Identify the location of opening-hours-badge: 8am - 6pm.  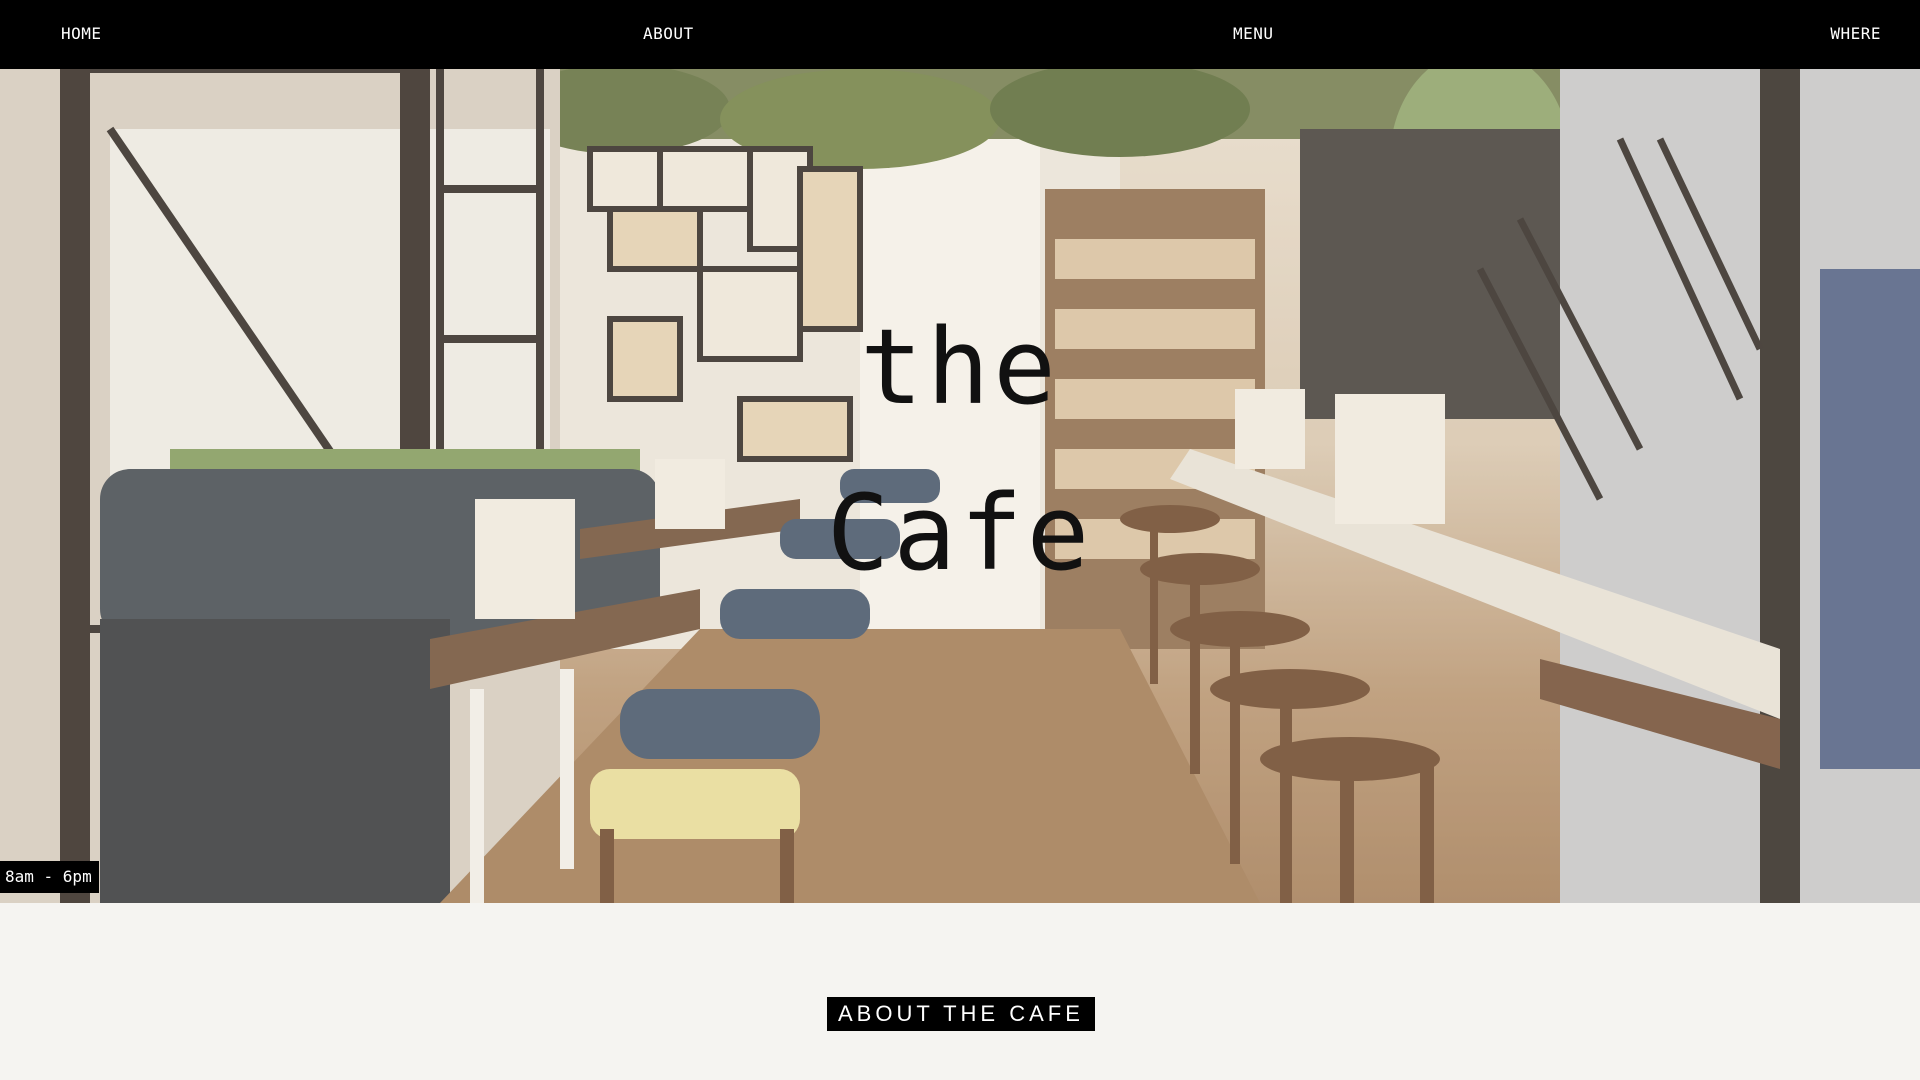
(49, 877).